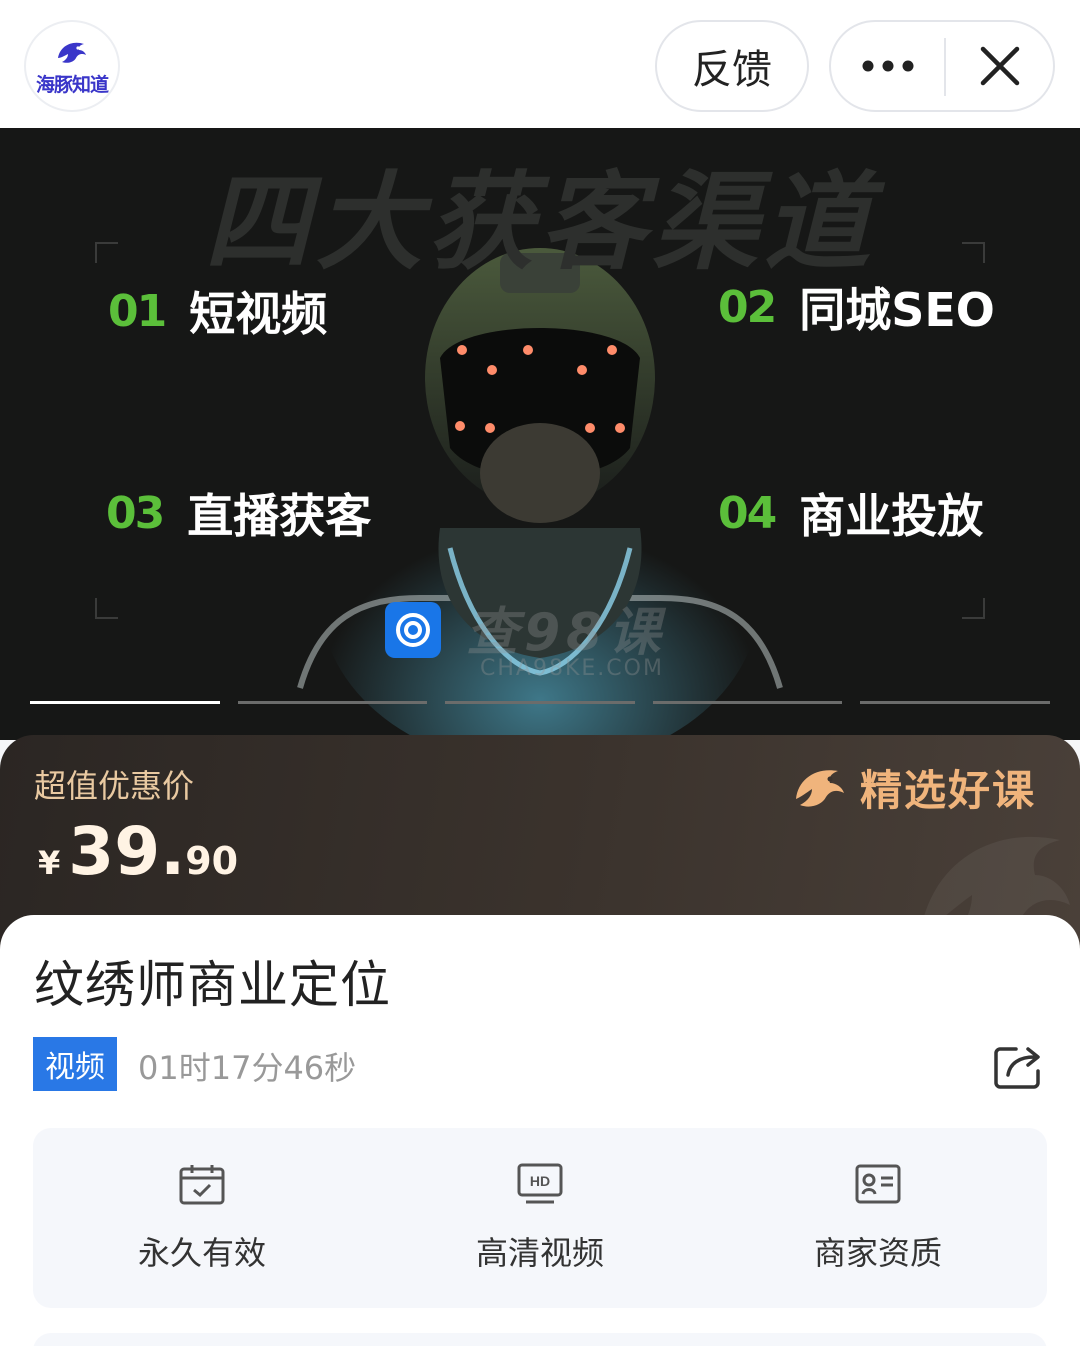  Describe the element at coordinates (747, 513) in the screenshot. I see `channel-number: 04` at that location.